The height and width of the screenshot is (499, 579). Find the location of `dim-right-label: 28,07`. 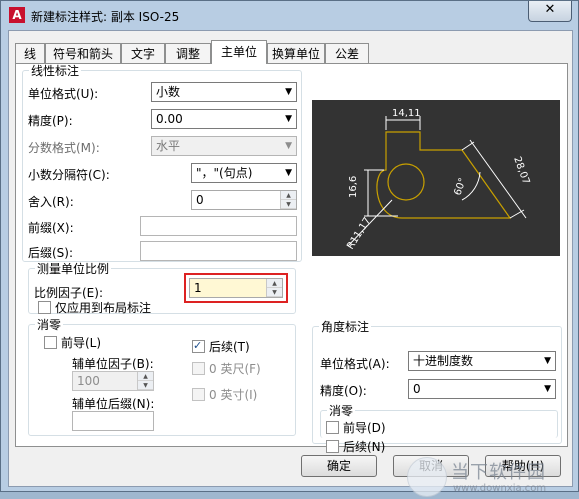

dim-right-label: 28,07 is located at coordinates (521, 170).